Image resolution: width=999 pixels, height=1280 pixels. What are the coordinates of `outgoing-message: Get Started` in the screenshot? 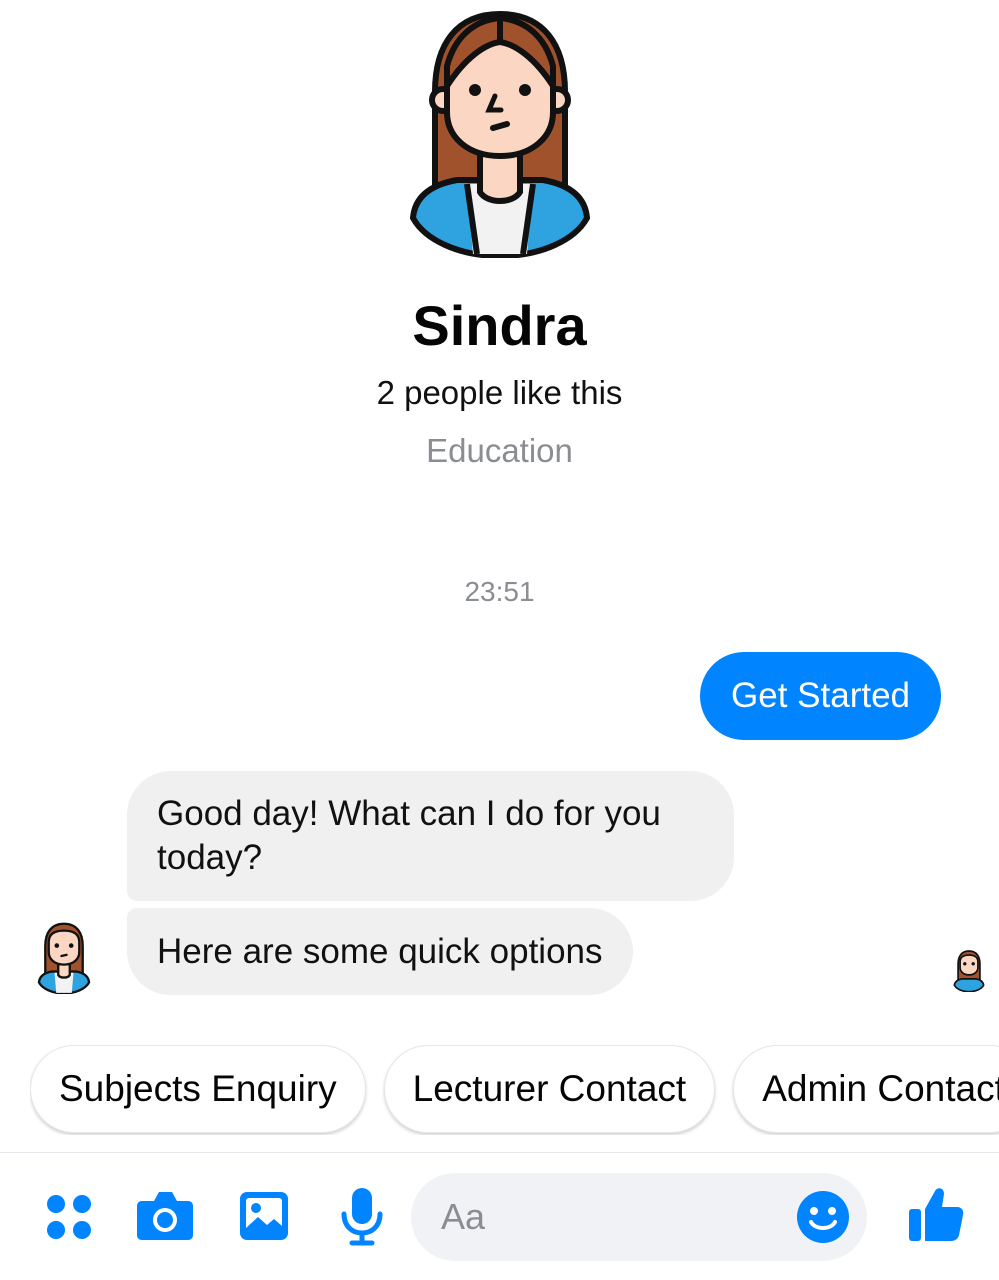 It's located at (820, 696).